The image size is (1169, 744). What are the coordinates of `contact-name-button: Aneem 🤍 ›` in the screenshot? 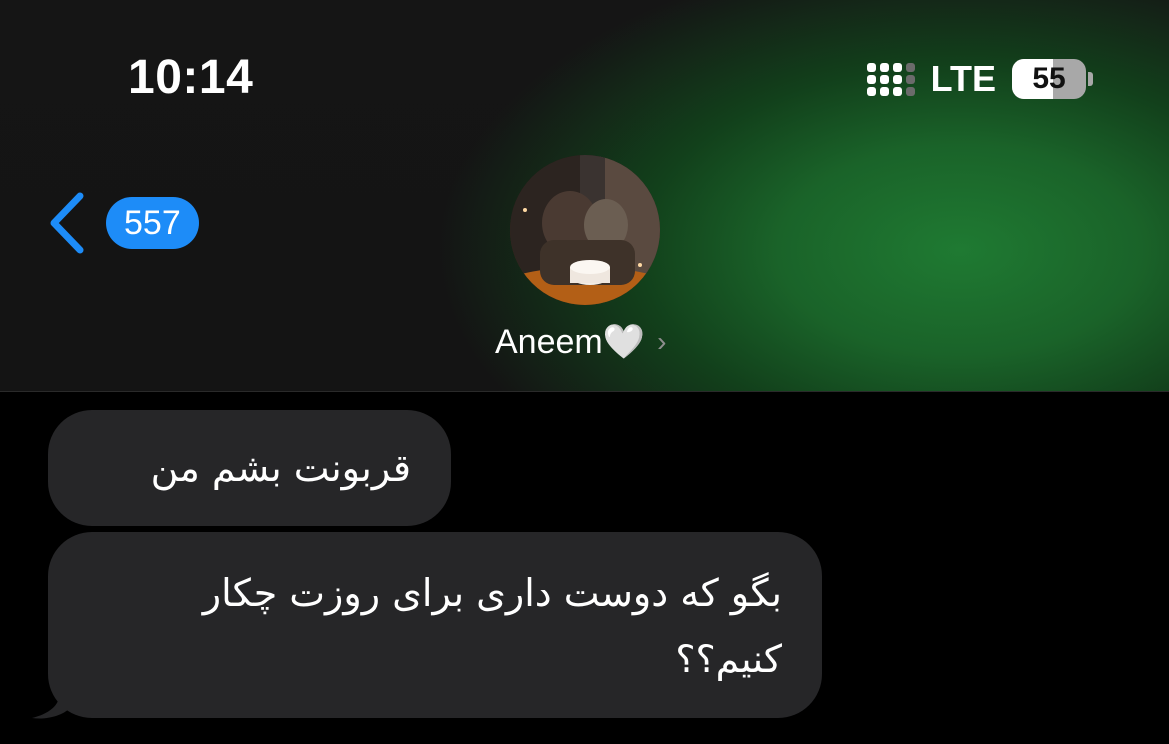 It's located at (580, 342).